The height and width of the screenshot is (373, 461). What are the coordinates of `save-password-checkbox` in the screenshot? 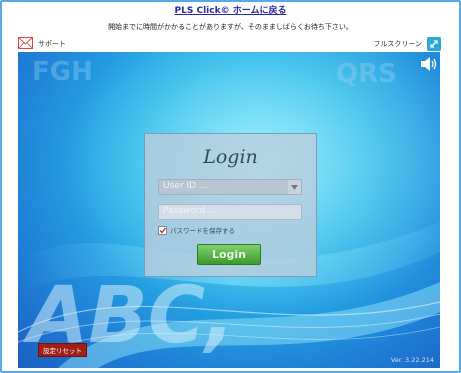 It's located at (162, 230).